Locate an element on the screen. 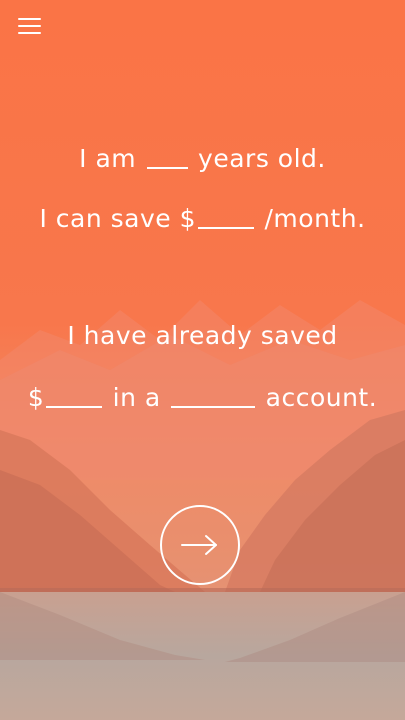  age-sentence: I am years old. is located at coordinates (202, 158).